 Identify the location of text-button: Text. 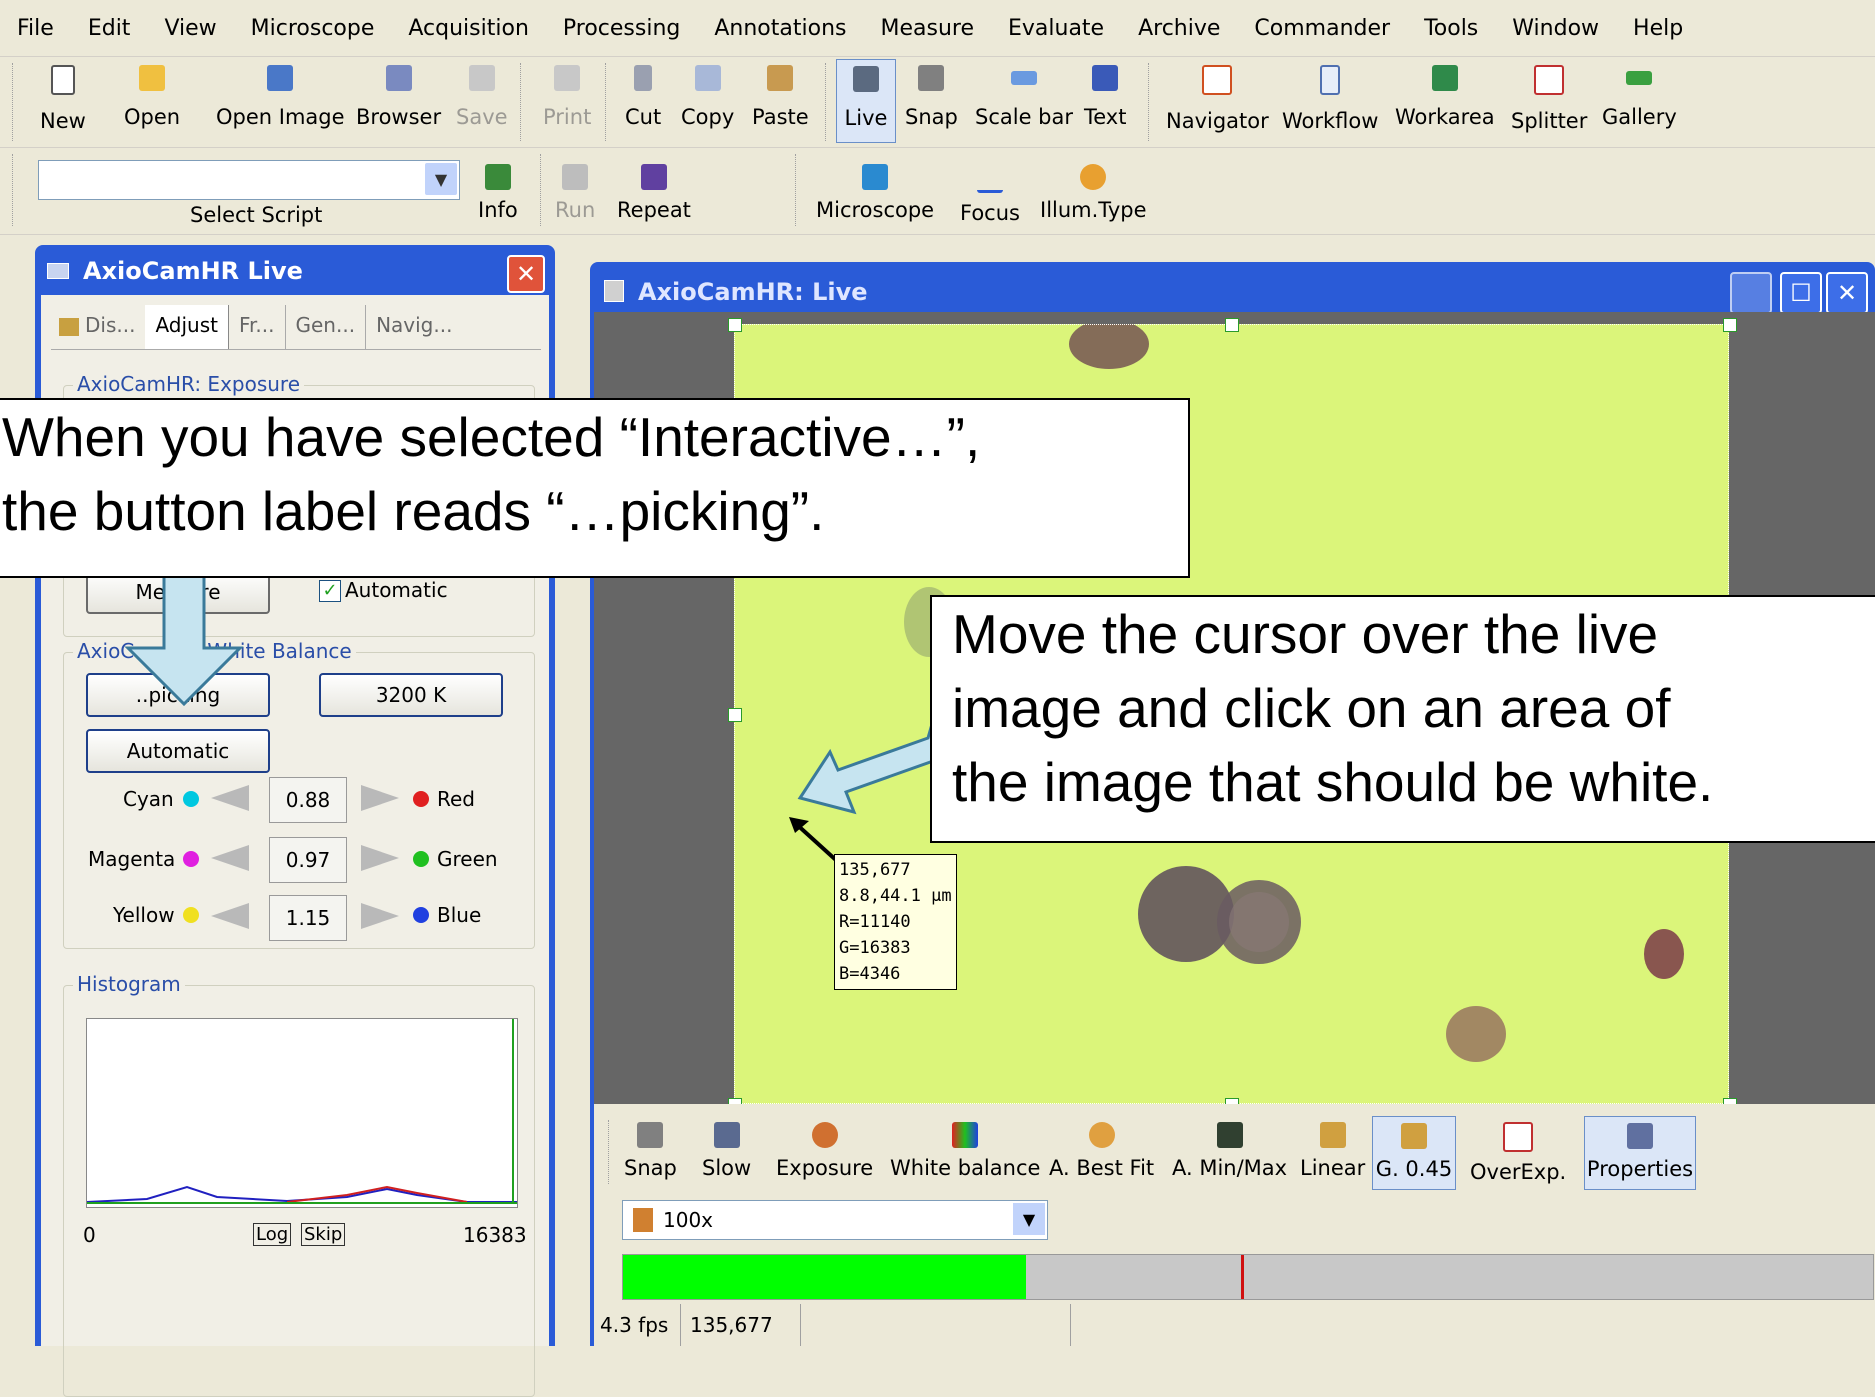
(1105, 97).